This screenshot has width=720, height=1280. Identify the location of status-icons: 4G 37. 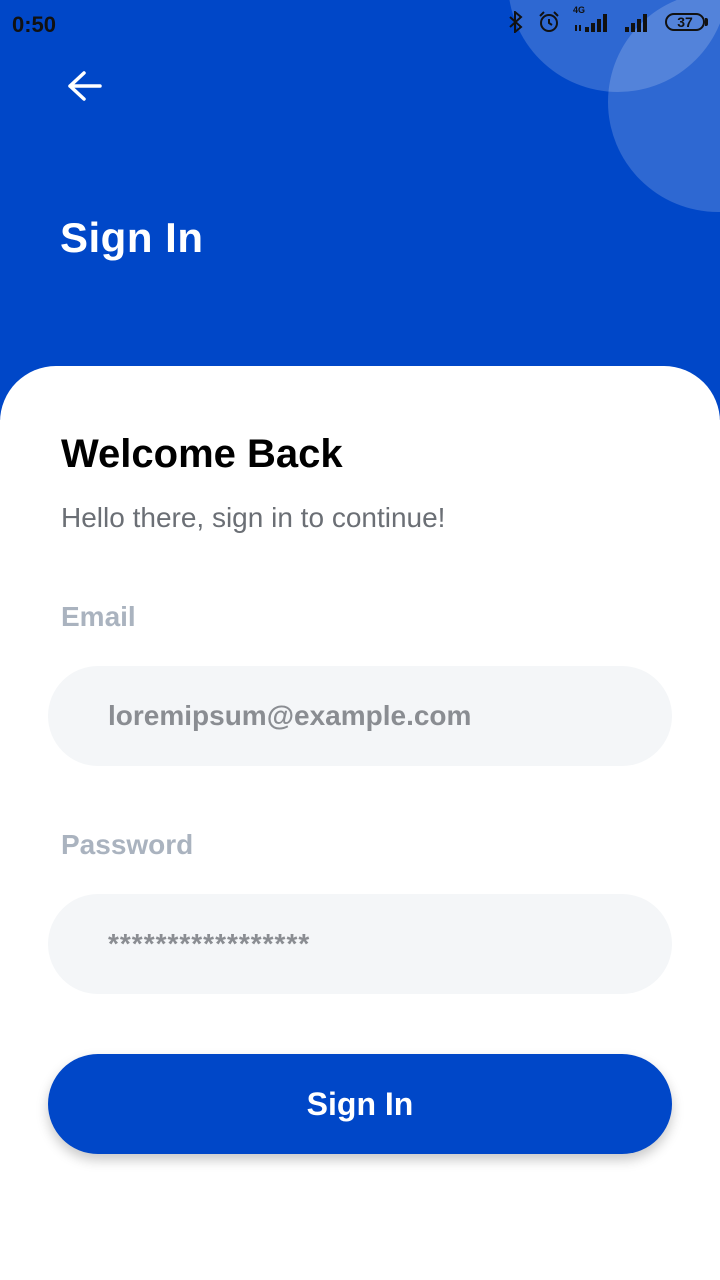
(607, 19).